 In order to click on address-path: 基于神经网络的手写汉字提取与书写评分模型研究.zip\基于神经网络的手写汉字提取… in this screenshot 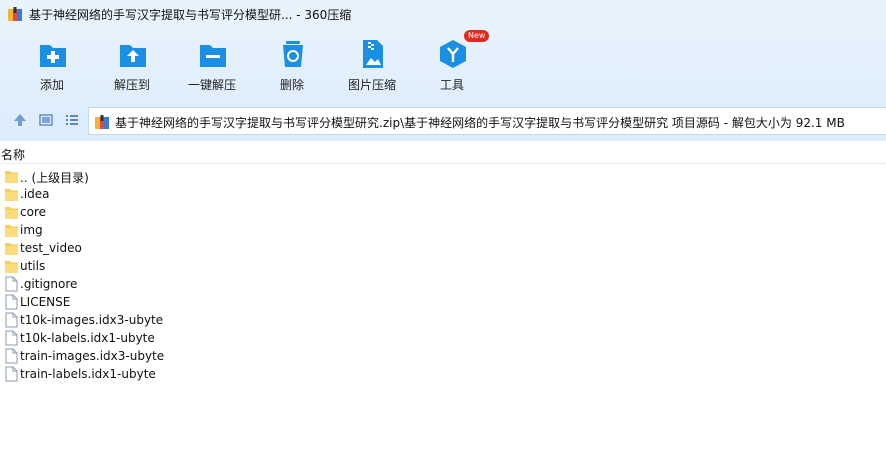, I will do `click(480, 123)`.